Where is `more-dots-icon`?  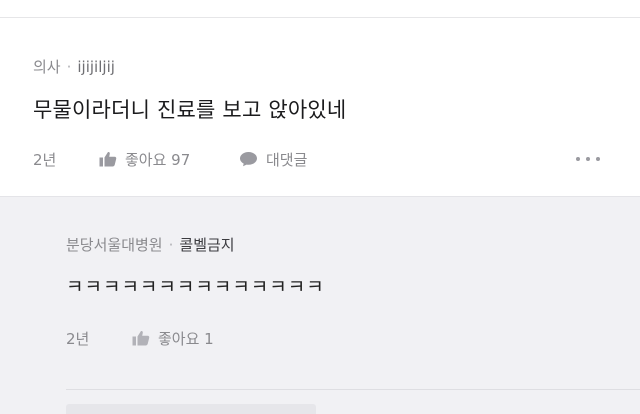 more-dots-icon is located at coordinates (578, 159).